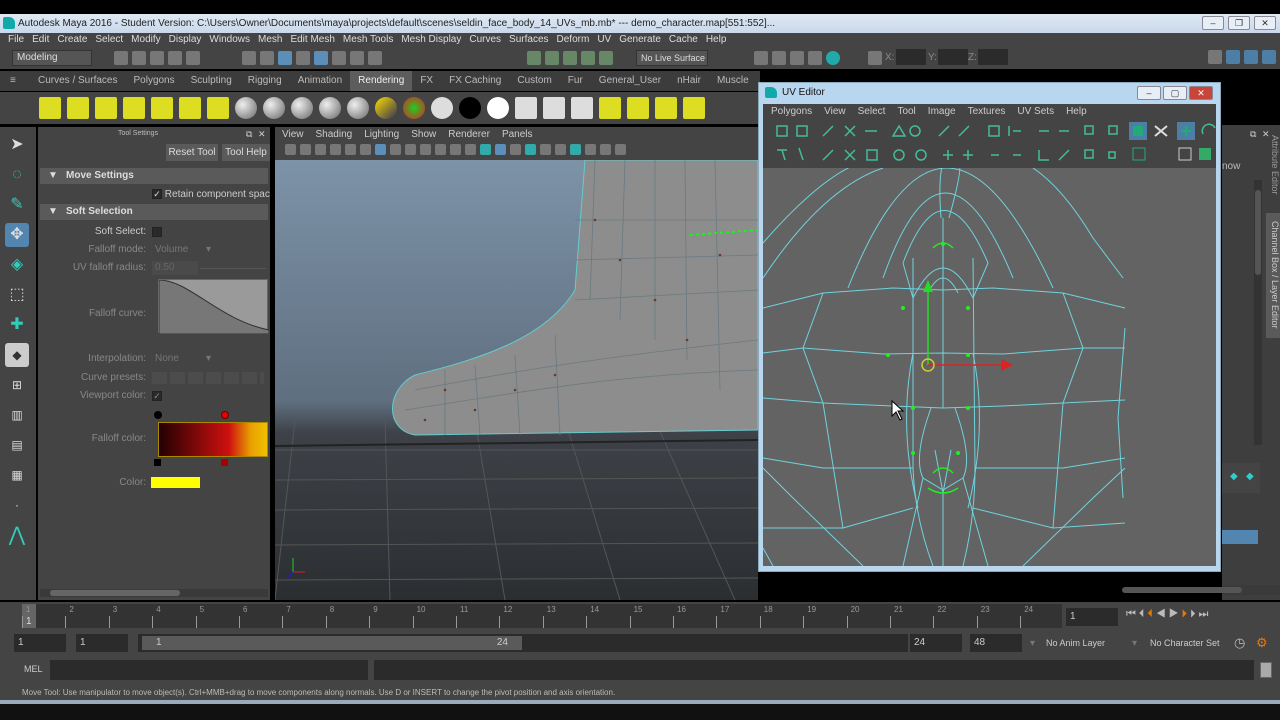 This screenshot has height=720, width=1280. What do you see at coordinates (470, 149) in the screenshot?
I see `safe-title-icon` at bounding box center [470, 149].